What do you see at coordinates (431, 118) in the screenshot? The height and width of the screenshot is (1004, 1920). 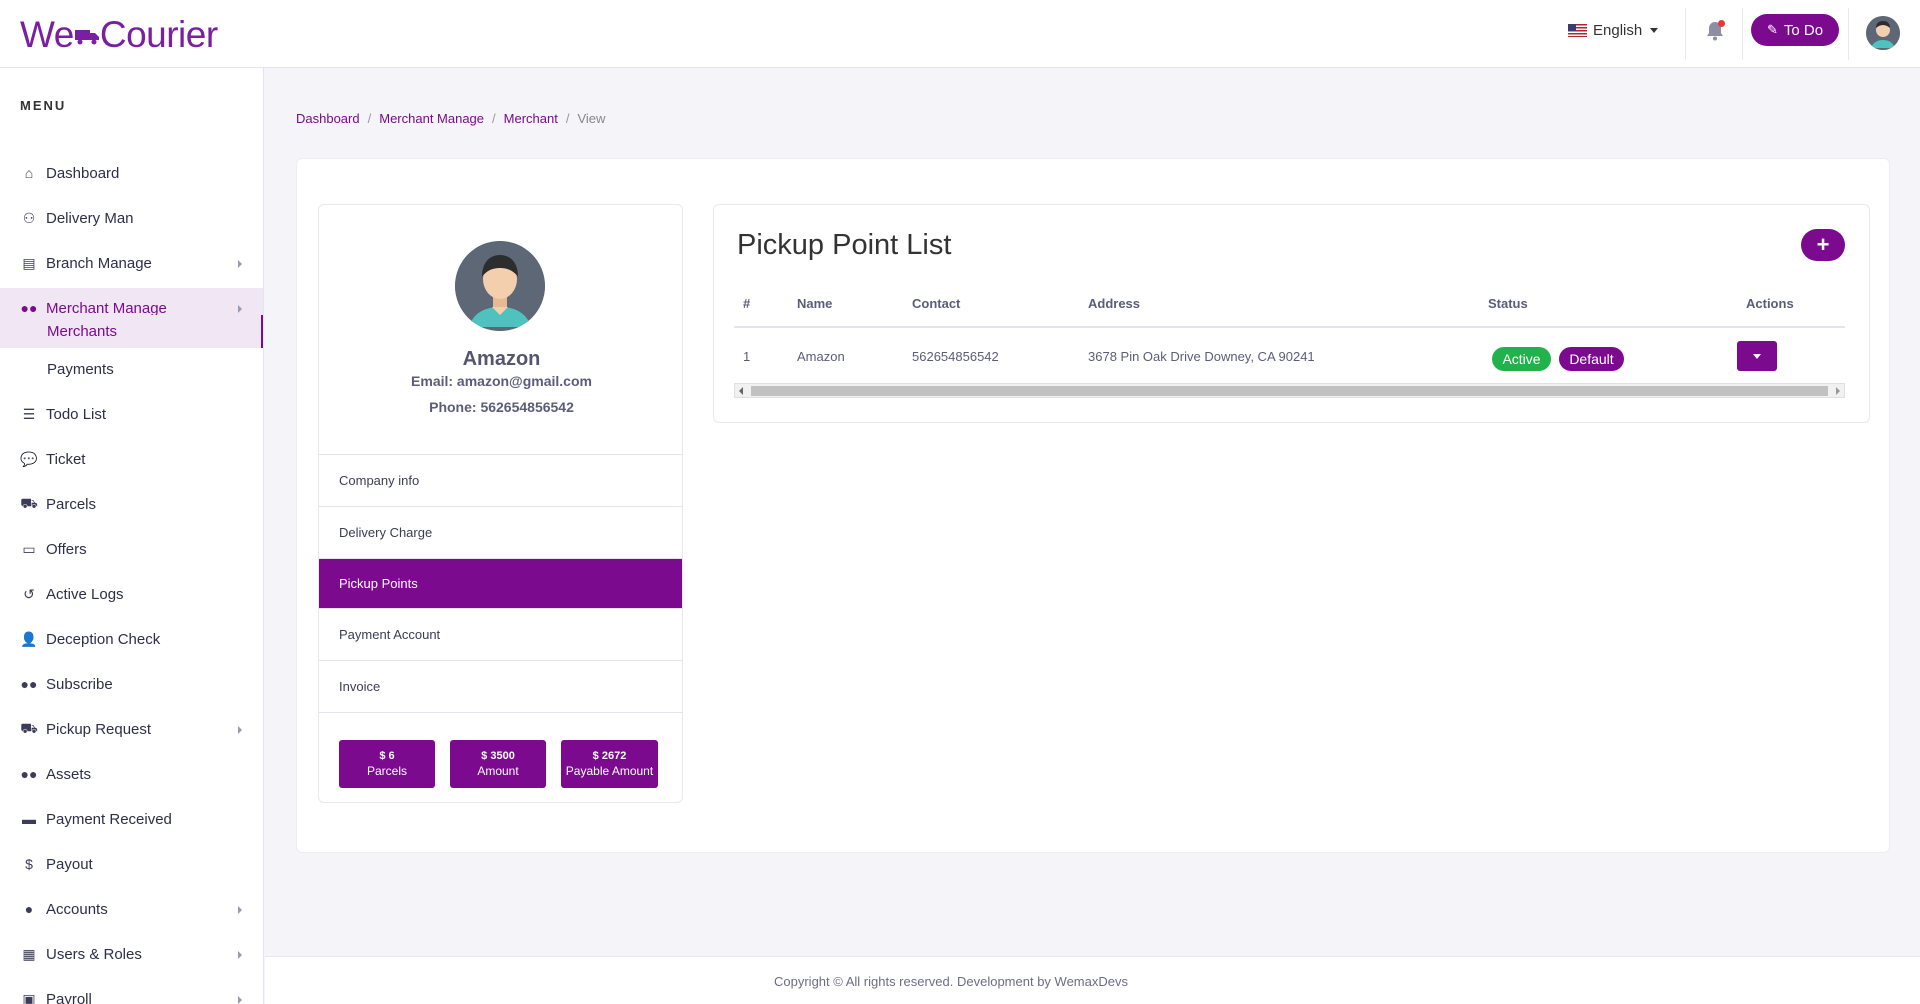 I see `breadcrumb-merchant-manage: Merchant Manage` at bounding box center [431, 118].